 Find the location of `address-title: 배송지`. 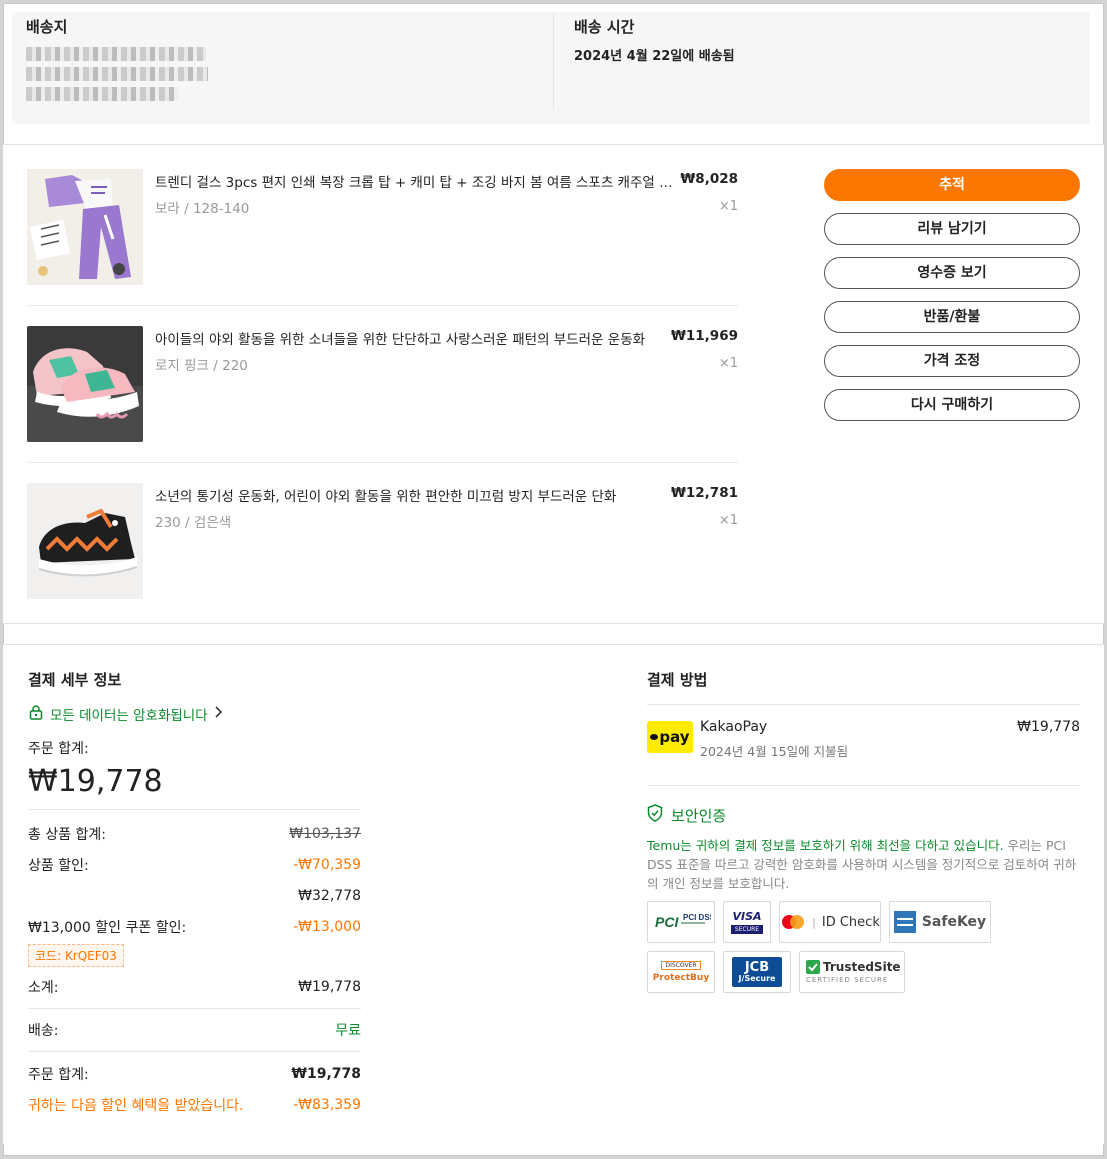

address-title: 배송지 is located at coordinates (47, 27).